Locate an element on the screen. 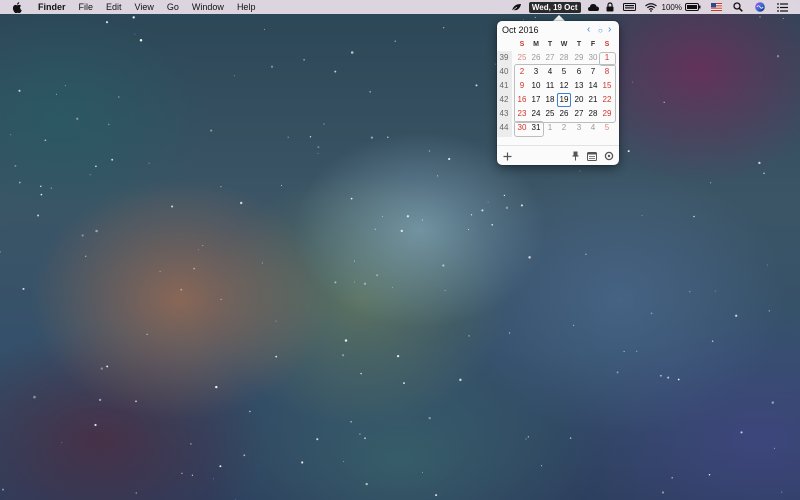 This screenshot has width=800, height=500. week-row: 41 9 10 11 12 13 14 15 is located at coordinates (558, 86).